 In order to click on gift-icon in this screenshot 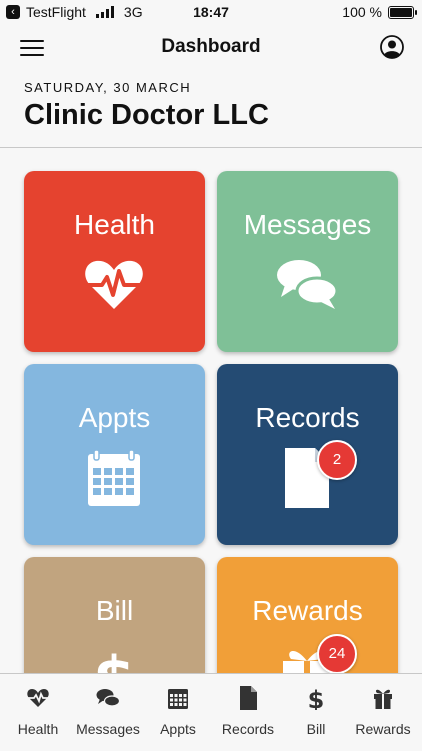, I will do `click(383, 699)`.